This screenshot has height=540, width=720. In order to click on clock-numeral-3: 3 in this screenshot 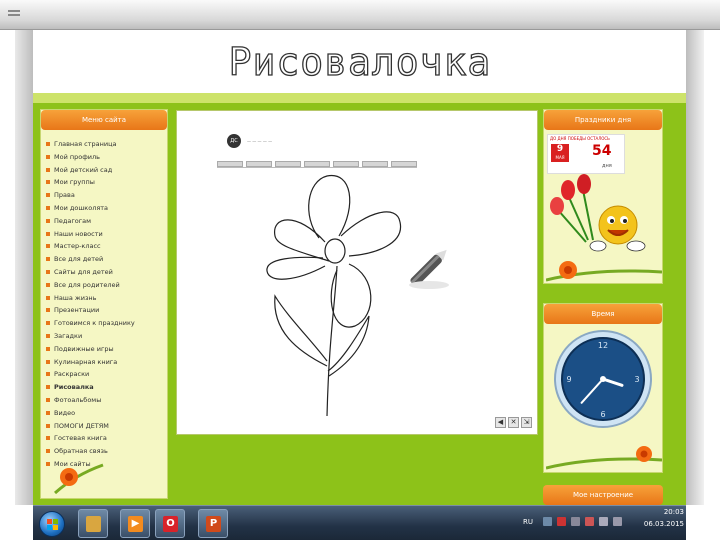, I will do `click(636, 379)`.